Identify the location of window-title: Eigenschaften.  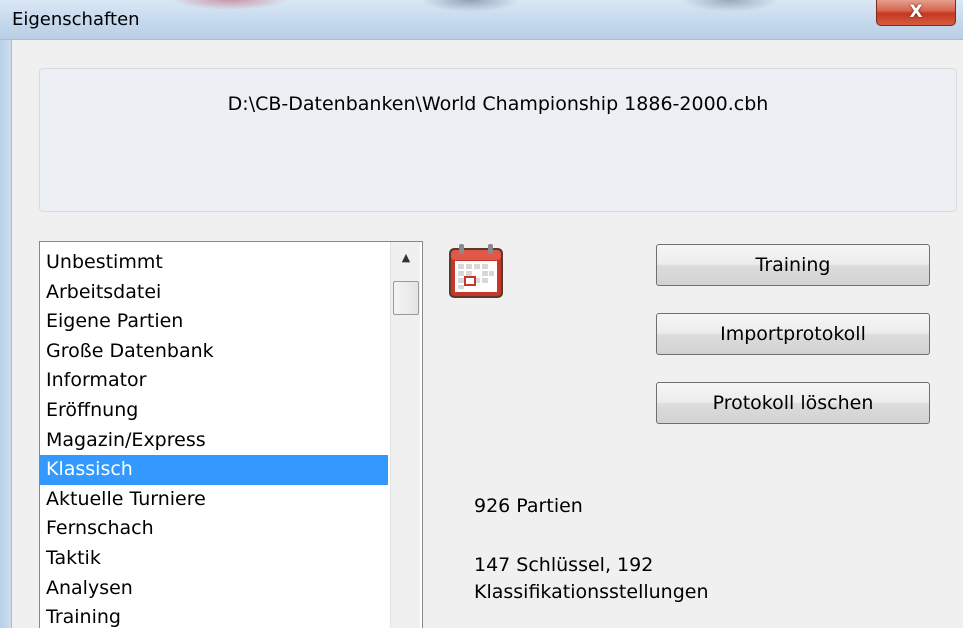
(76, 19).